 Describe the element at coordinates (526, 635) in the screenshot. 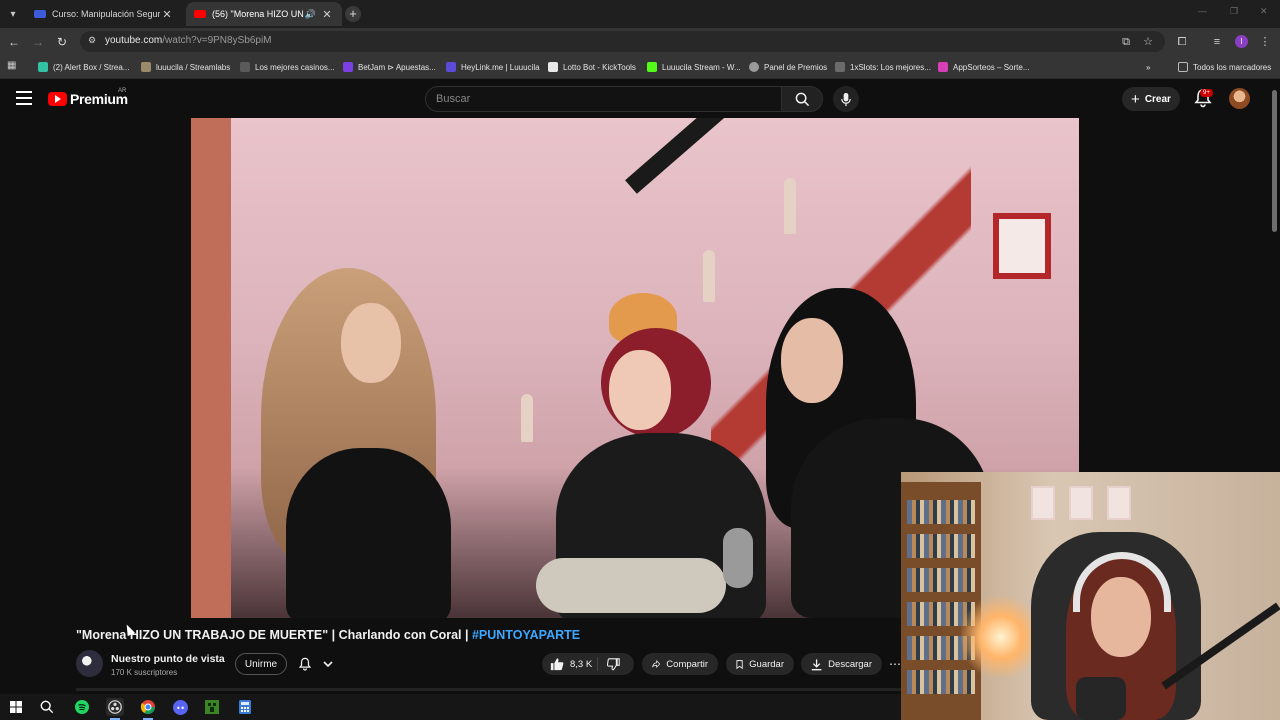

I see `hashtag-link: #PUNTOYAPARTE` at that location.